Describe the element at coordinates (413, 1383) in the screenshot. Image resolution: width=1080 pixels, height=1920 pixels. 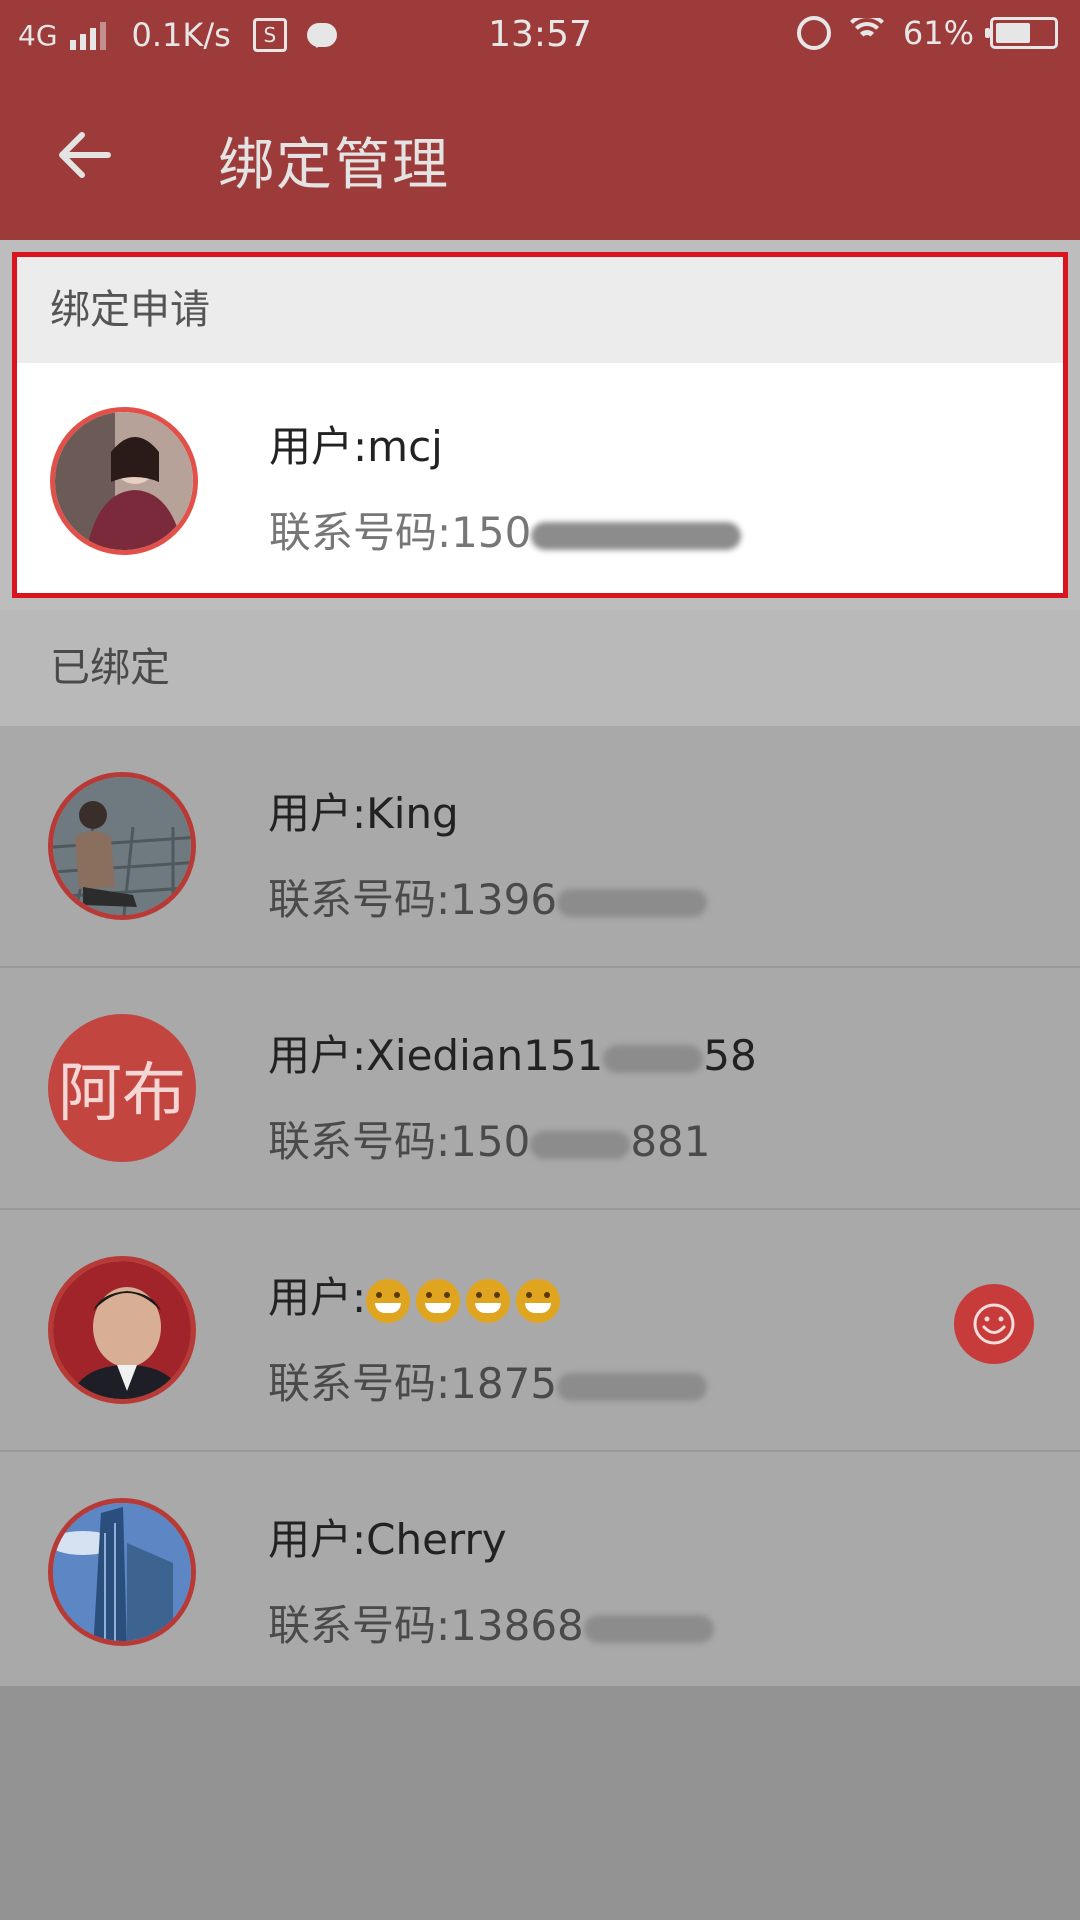
I see `phone-prefix: 联系号码:1875` at that location.